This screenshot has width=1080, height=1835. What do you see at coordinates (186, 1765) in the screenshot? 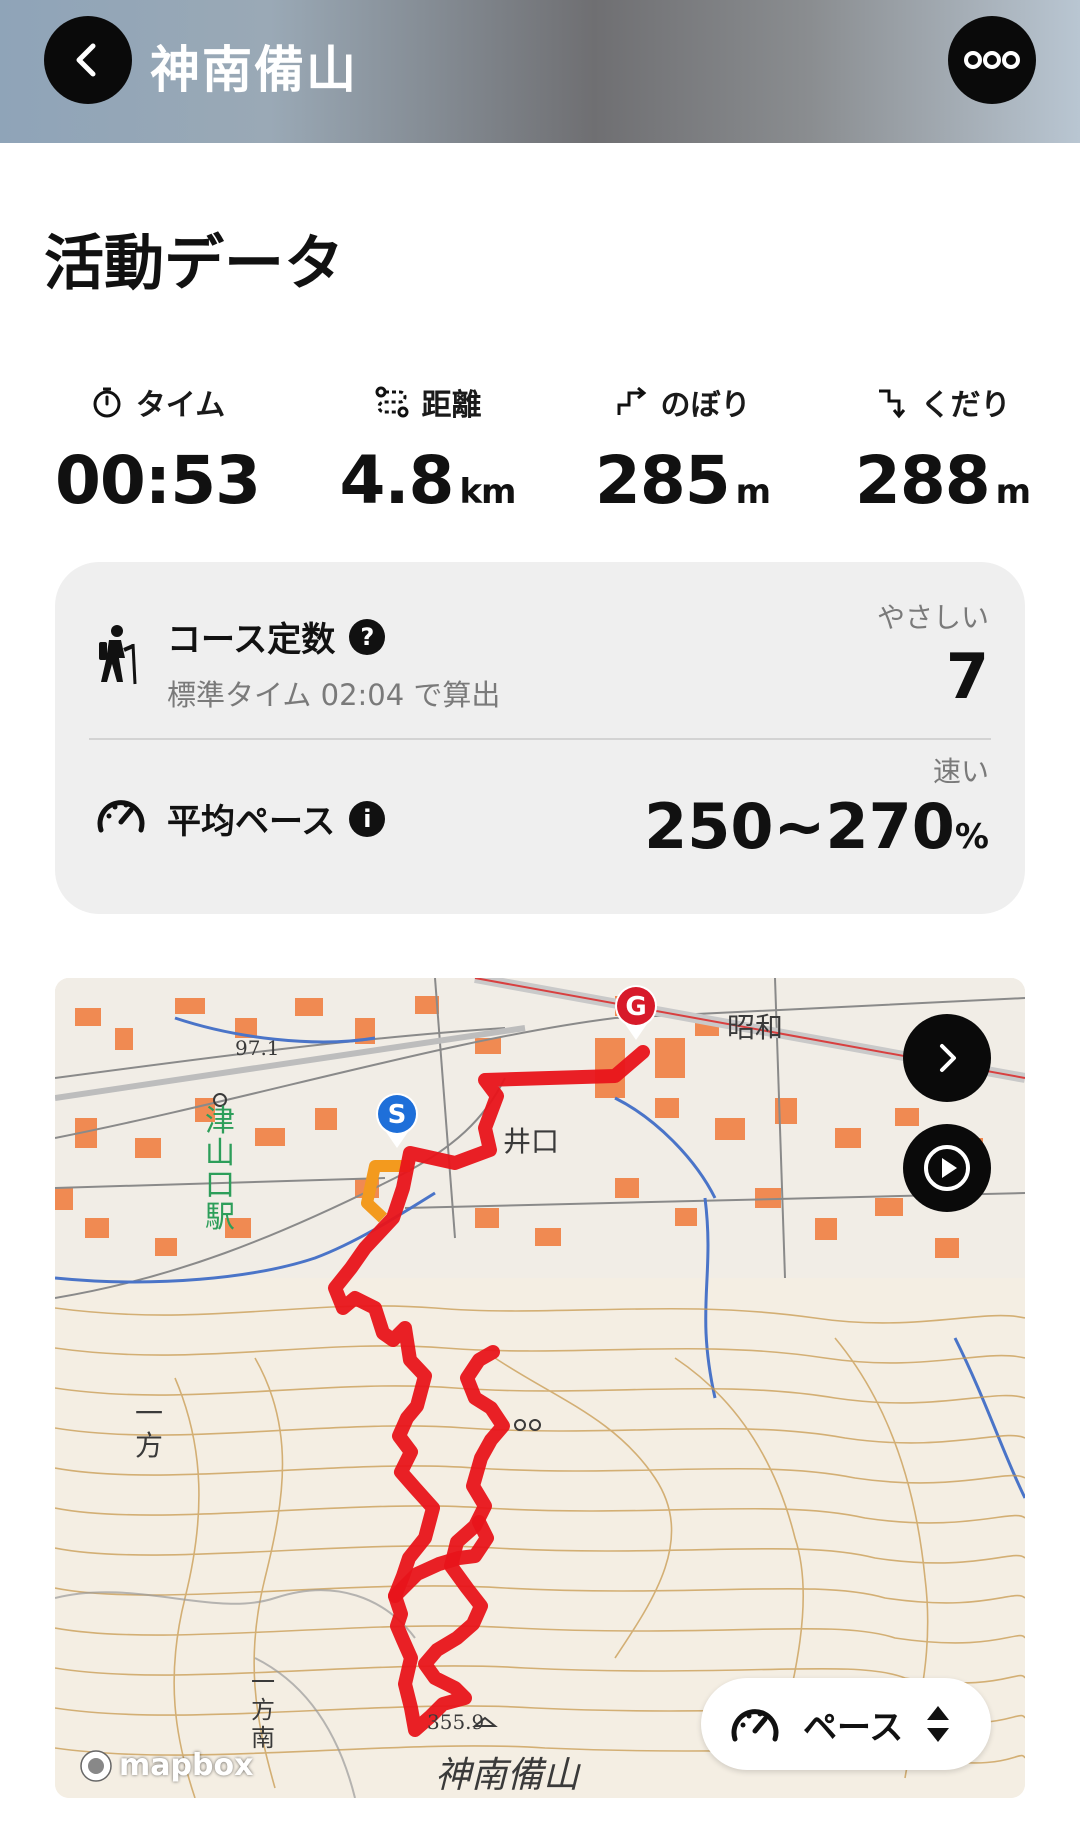
I see `mapbox-attribution: mapbox` at bounding box center [186, 1765].